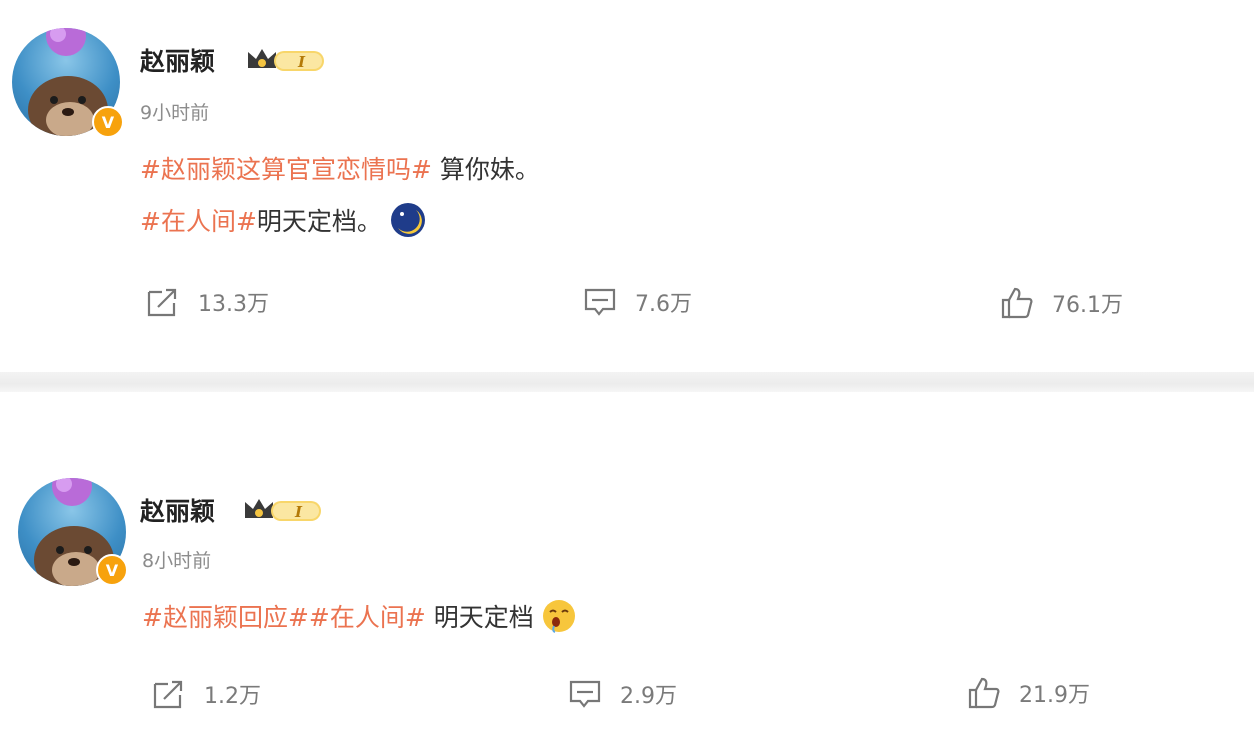 The width and height of the screenshot is (1254, 730). I want to click on repost-button: 13.3万, so click(207, 302).